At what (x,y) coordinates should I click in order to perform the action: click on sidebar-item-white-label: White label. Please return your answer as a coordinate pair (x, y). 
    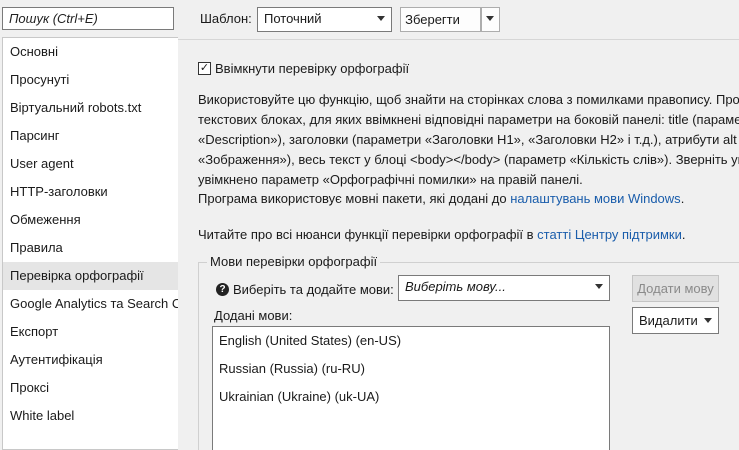
    Looking at the image, I should click on (90, 416).